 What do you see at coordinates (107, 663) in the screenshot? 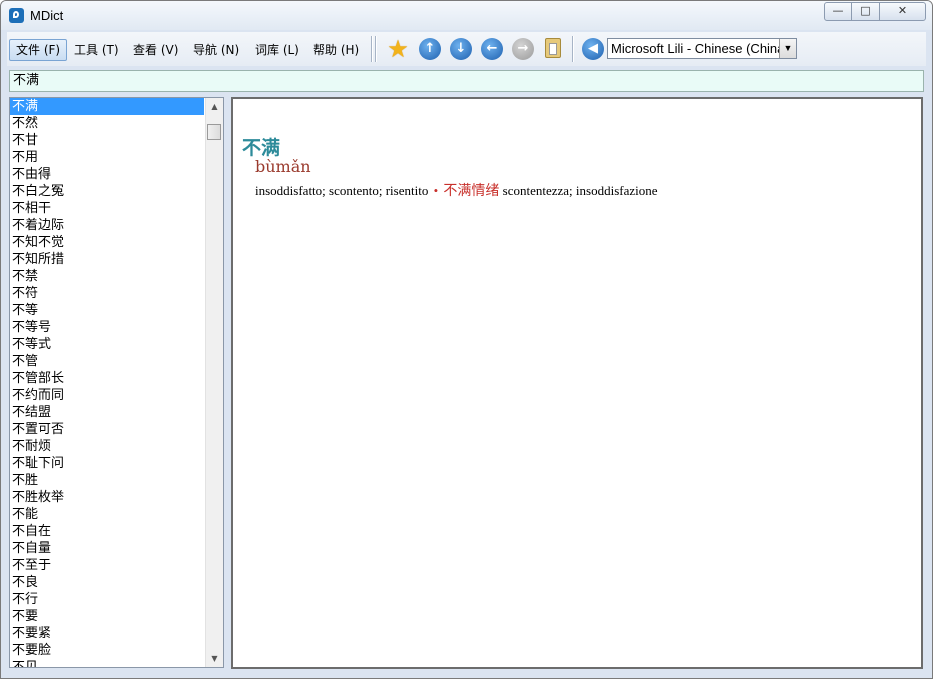
I see `word-list-item: 不见` at bounding box center [107, 663].